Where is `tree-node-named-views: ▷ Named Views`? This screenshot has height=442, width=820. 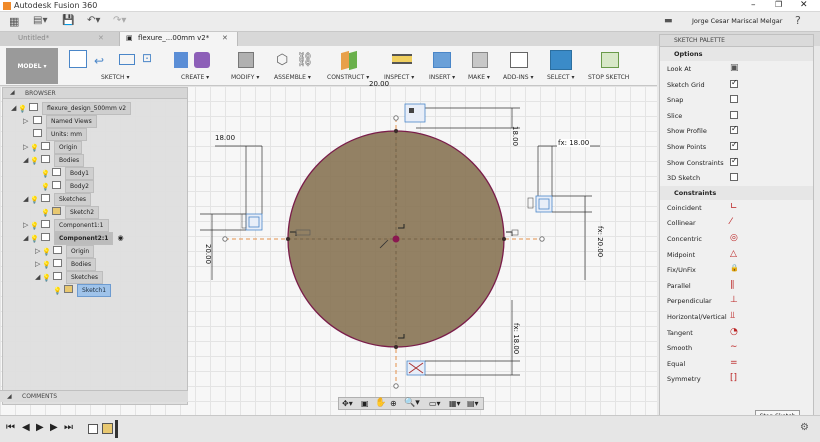
tree-node-named-views: ▷ Named Views is located at coordinates (99, 121).